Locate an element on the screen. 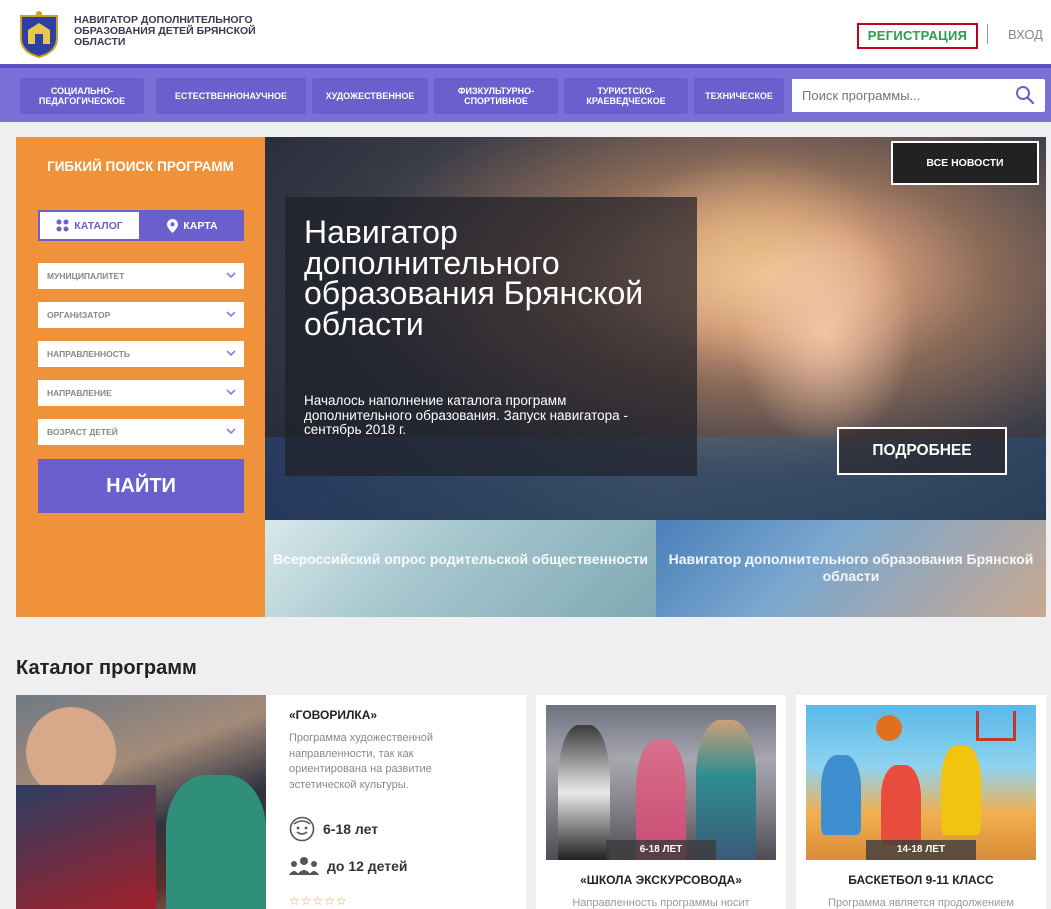  nav-item-tourism: ТУРИСТСКО-КРАЕВЕДЧЕСКОЕ is located at coordinates (626, 96).